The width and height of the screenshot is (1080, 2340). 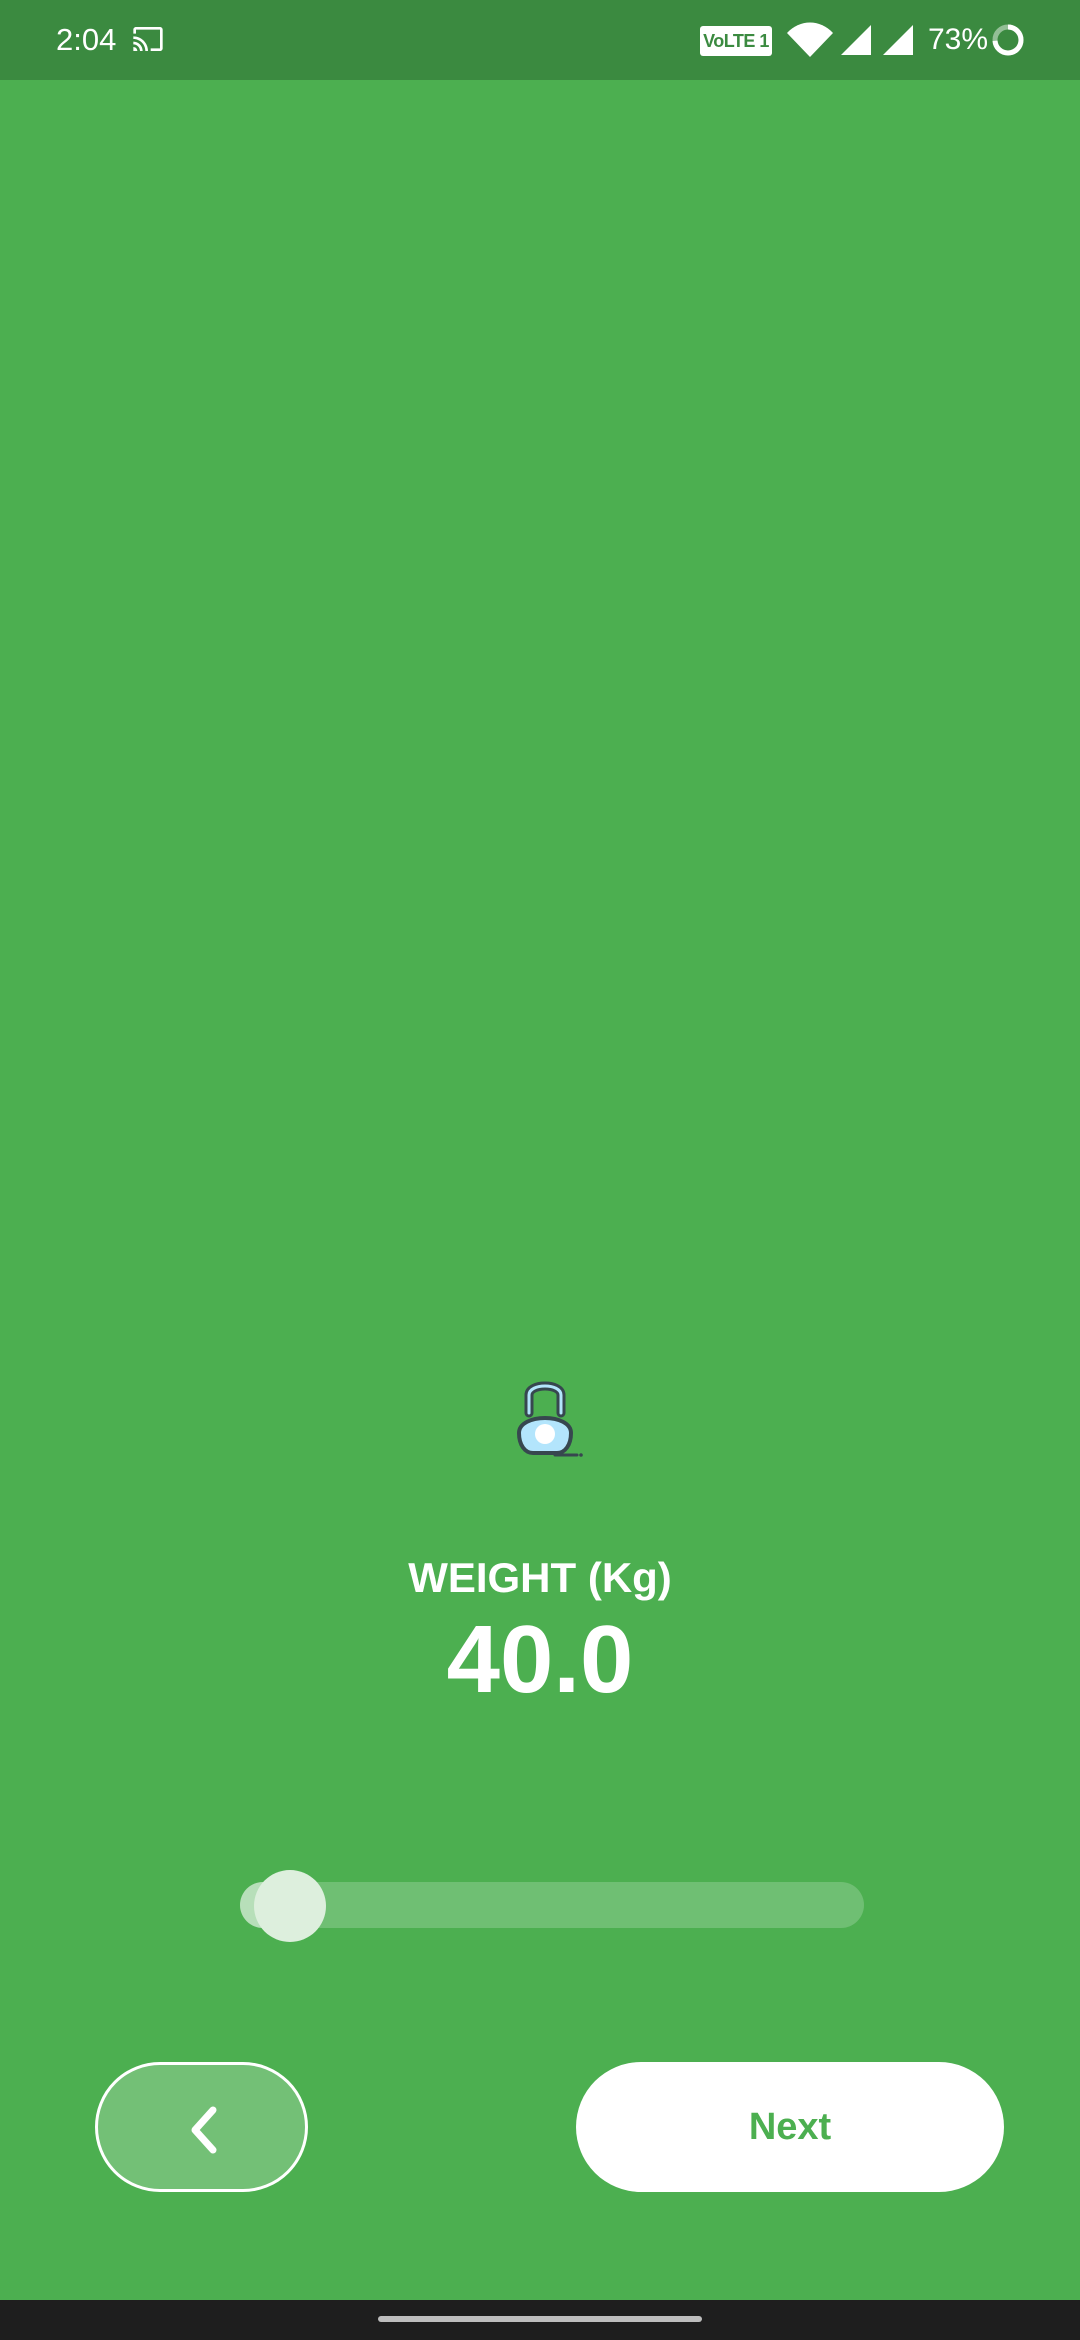 What do you see at coordinates (148, 39) in the screenshot?
I see `cast-icon` at bounding box center [148, 39].